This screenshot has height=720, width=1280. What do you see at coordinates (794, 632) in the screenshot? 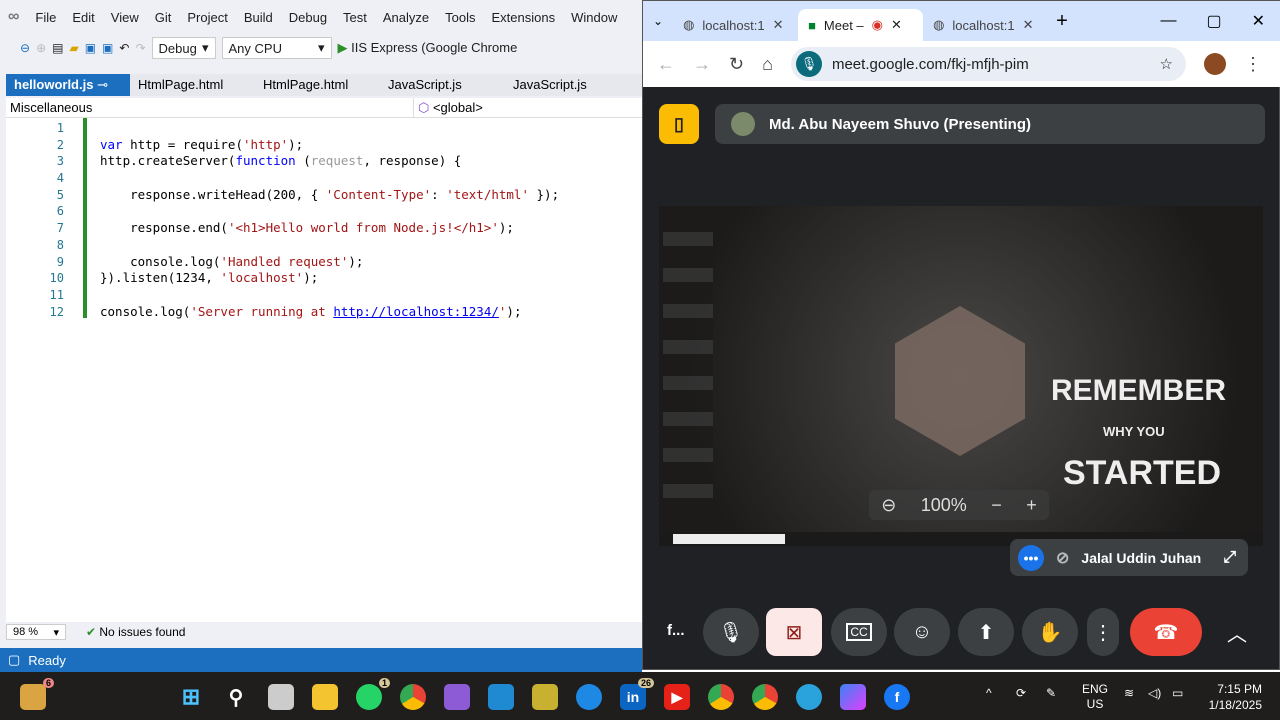
I see `camera-button: ⊠` at bounding box center [794, 632].